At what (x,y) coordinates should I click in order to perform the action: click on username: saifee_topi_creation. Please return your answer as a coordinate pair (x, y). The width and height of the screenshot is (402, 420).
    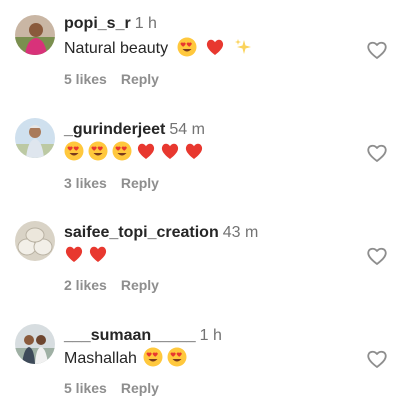
    Looking at the image, I should click on (141, 232).